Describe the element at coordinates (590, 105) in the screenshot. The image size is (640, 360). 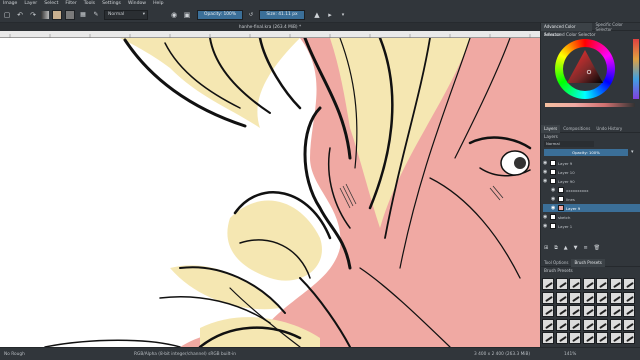
I see `color-history-bar` at that location.